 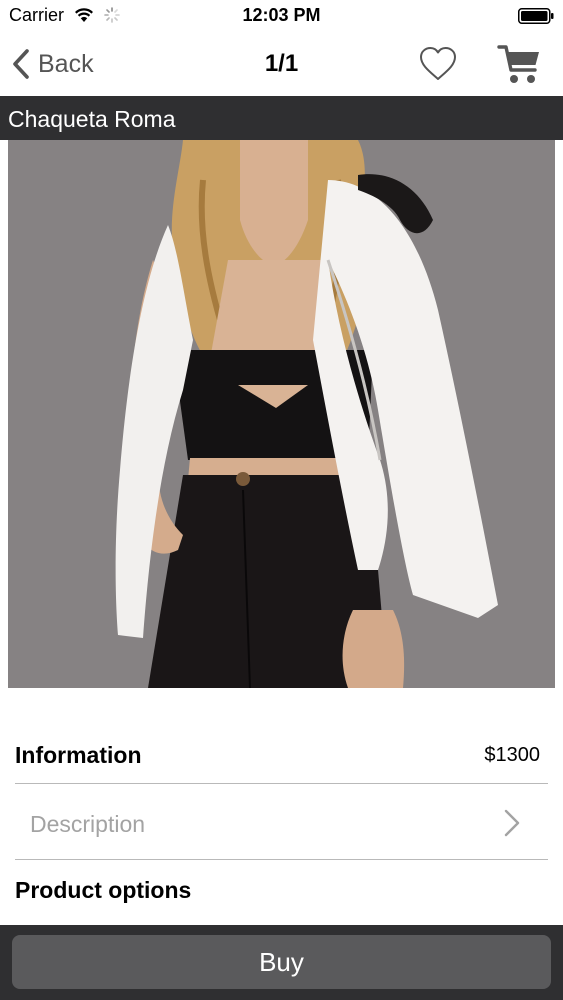 What do you see at coordinates (512, 823) in the screenshot?
I see `chevron-right-icon` at bounding box center [512, 823].